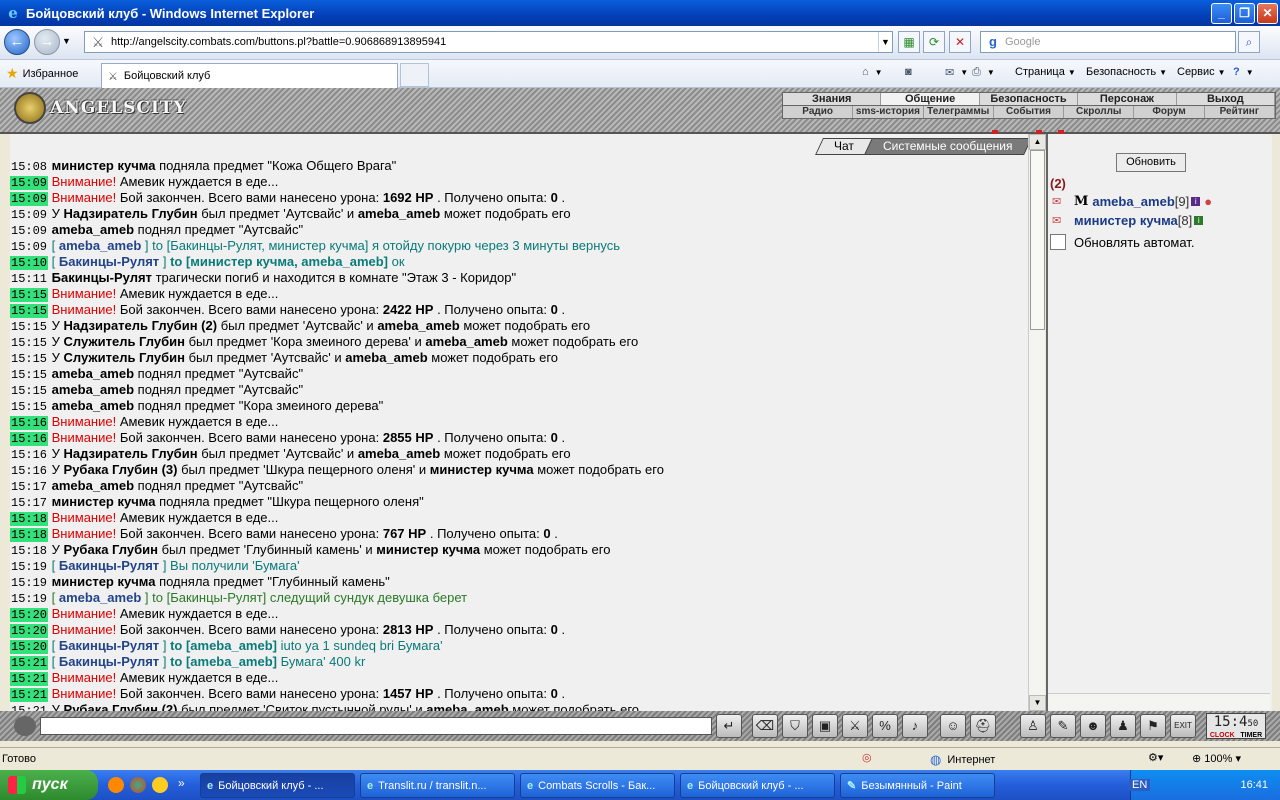 The image size is (1280, 800). What do you see at coordinates (983, 72) in the screenshot?
I see `print-button: ⎙ ▼` at bounding box center [983, 72].